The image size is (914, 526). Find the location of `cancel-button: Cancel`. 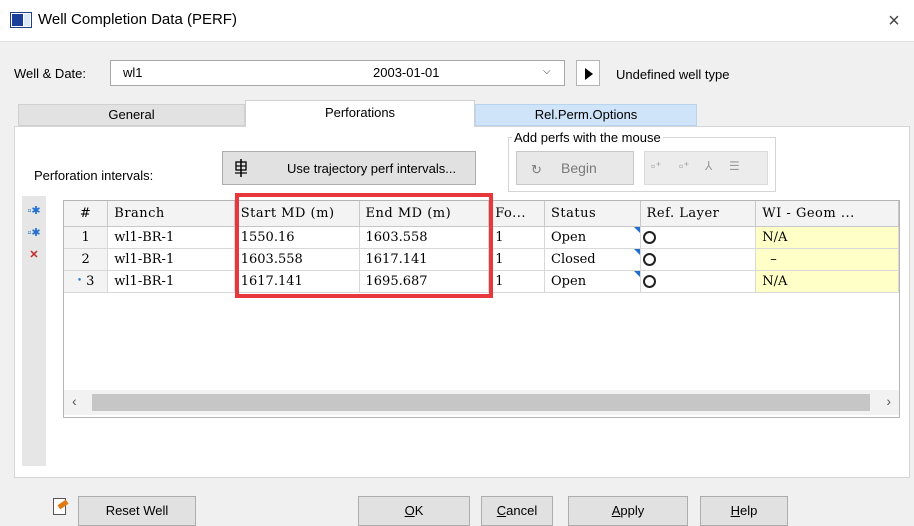

cancel-button: Cancel is located at coordinates (517, 511).